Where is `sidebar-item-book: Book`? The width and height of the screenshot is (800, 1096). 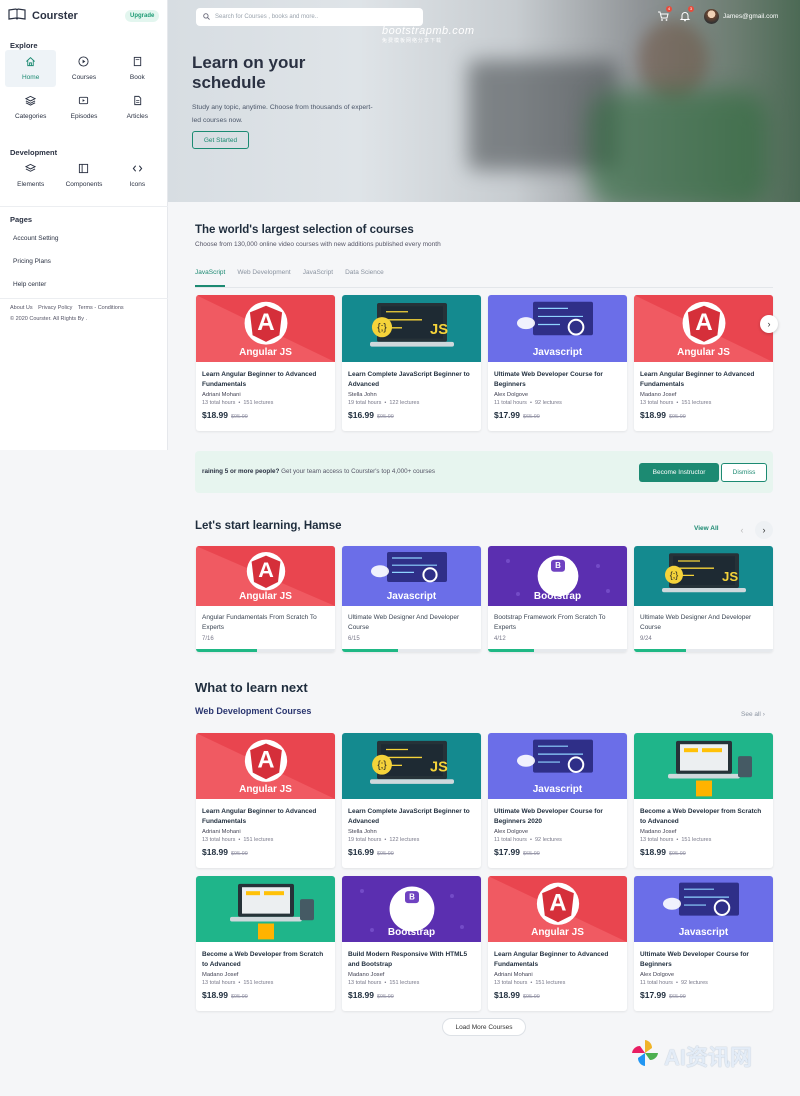 sidebar-item-book: Book is located at coordinates (137, 68).